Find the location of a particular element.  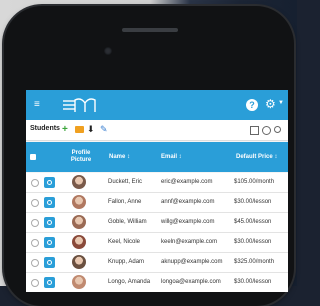

cell-email: keeln@example.com is located at coordinates (189, 242).